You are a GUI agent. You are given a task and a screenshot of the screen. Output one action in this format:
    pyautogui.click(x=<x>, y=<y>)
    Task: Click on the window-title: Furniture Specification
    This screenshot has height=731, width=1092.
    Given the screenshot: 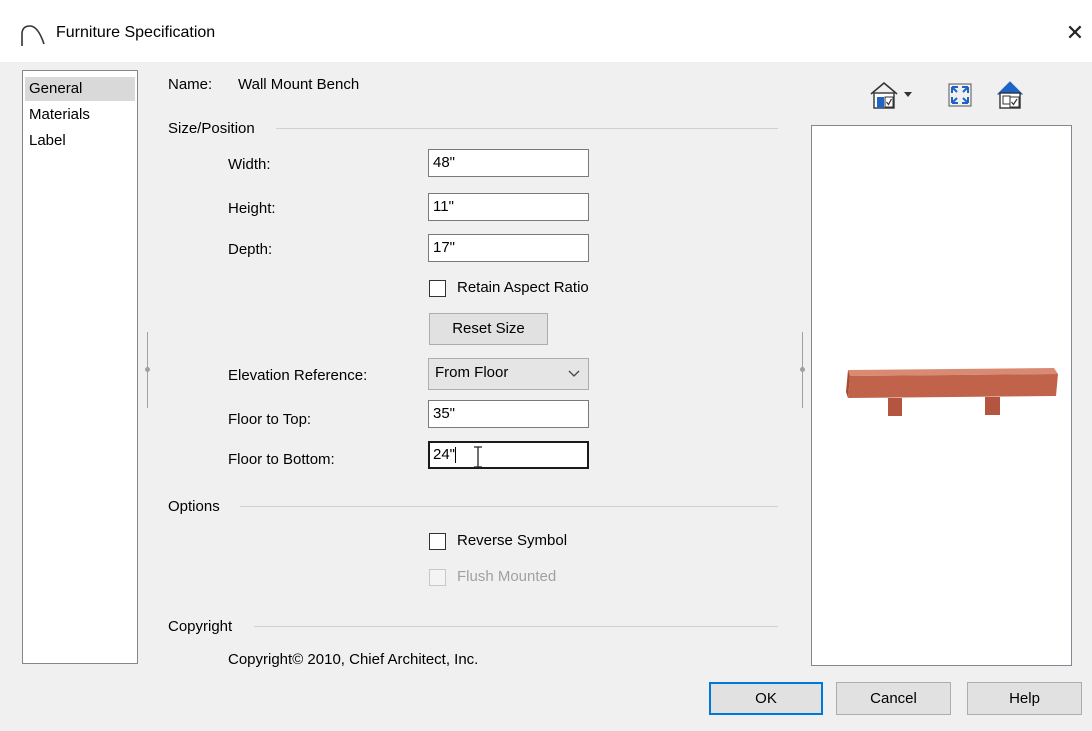 What is the action you would take?
    pyautogui.click(x=136, y=32)
    